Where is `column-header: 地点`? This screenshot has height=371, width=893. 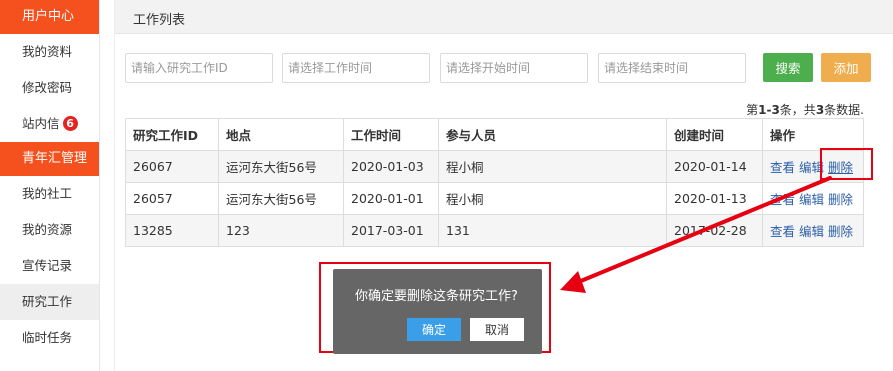 column-header: 地点 is located at coordinates (281, 134).